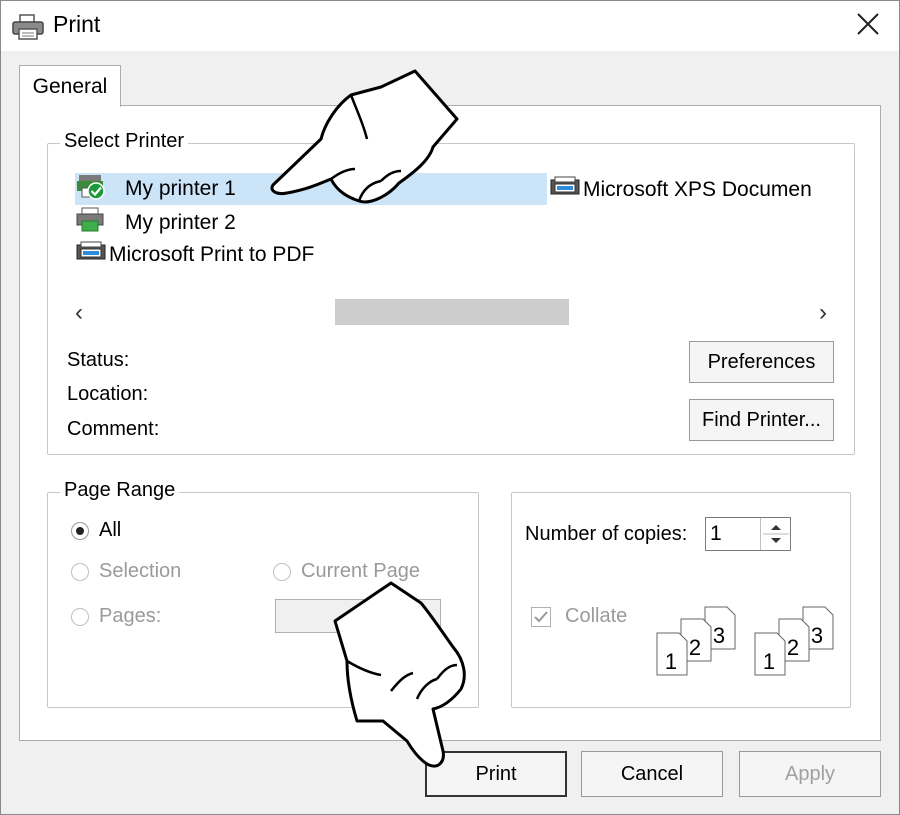 This screenshot has width=900, height=815. I want to click on print-button-label: Print, so click(496, 773).